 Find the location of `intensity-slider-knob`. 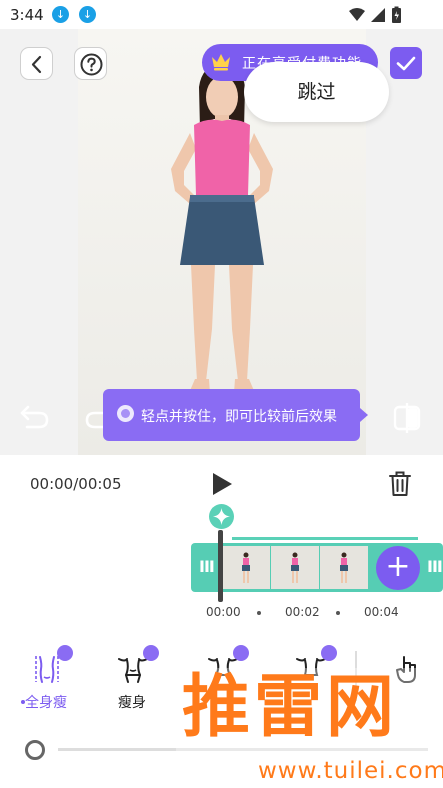

intensity-slider-knob is located at coordinates (35, 750).